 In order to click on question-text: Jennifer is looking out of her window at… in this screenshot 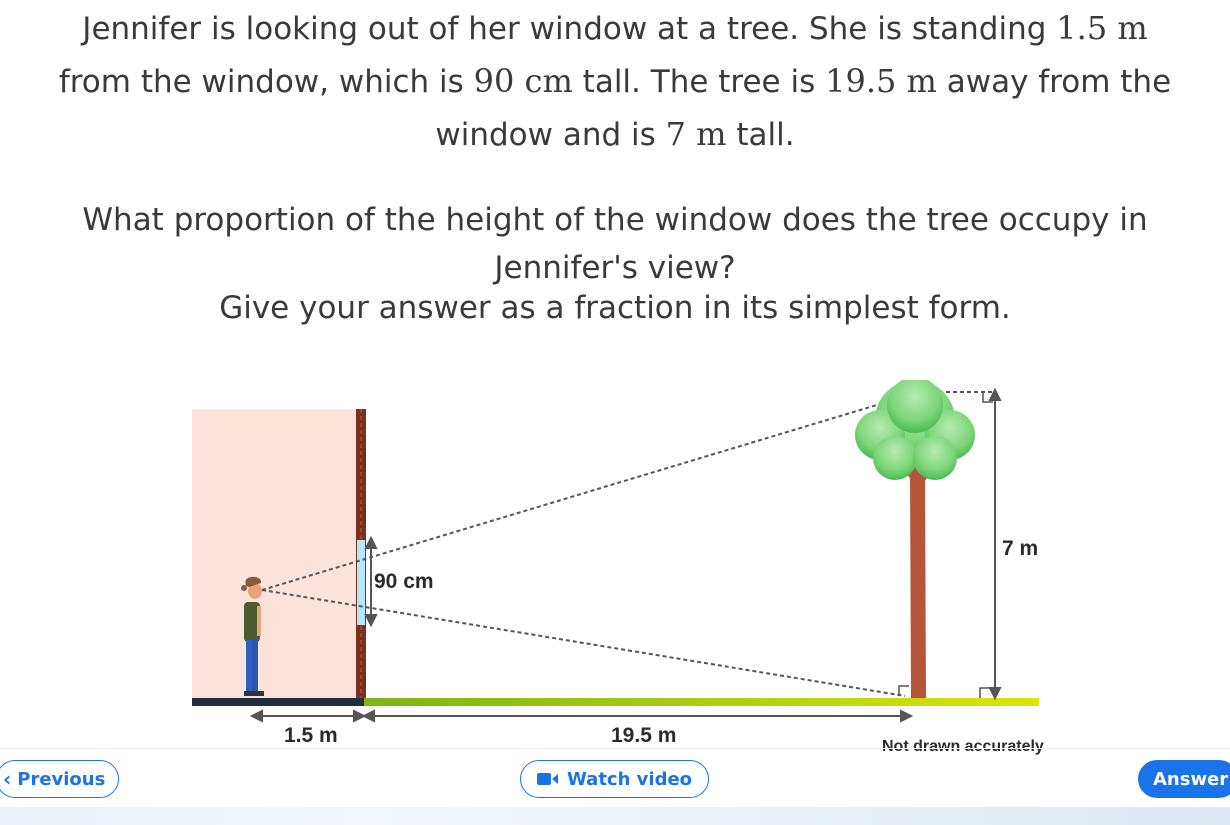, I will do `click(569, 29)`.